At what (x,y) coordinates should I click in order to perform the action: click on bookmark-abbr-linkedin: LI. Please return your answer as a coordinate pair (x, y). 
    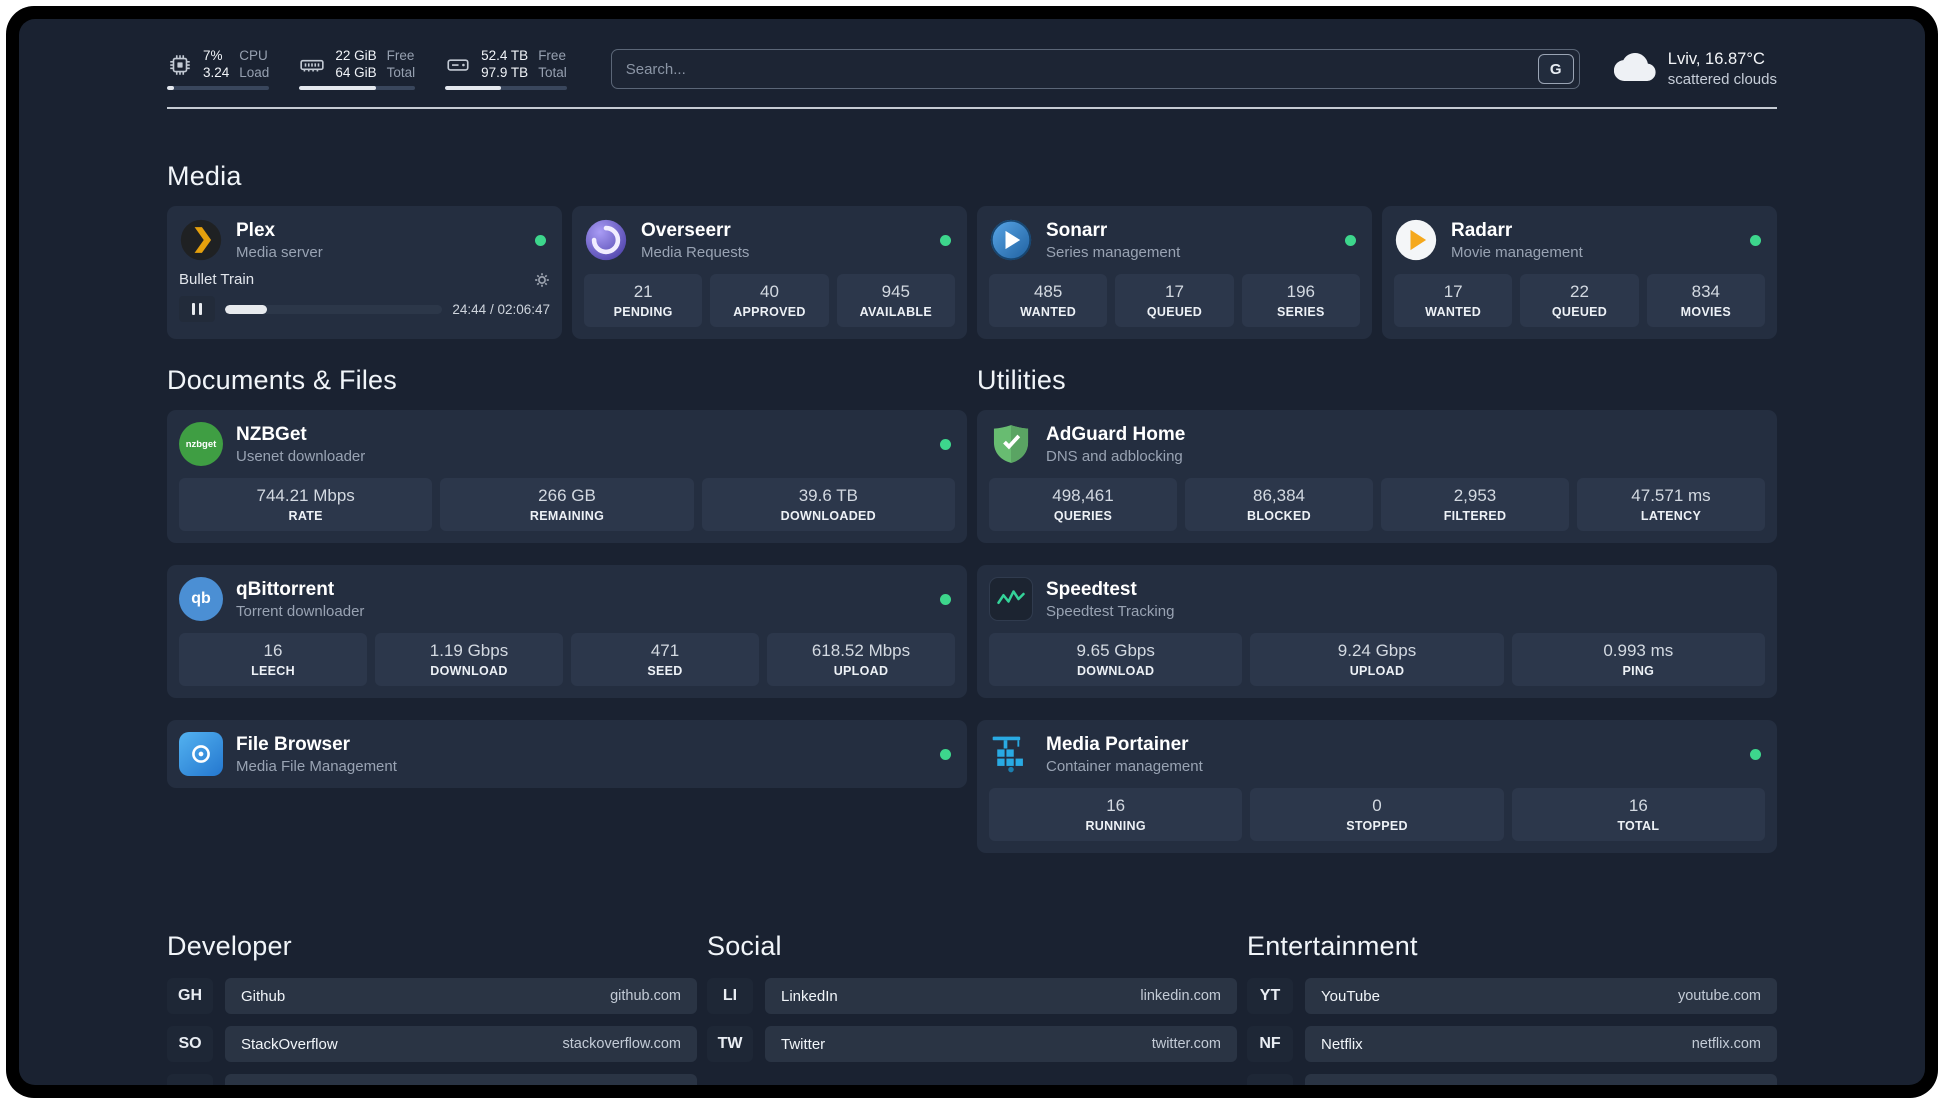
    Looking at the image, I should click on (730, 996).